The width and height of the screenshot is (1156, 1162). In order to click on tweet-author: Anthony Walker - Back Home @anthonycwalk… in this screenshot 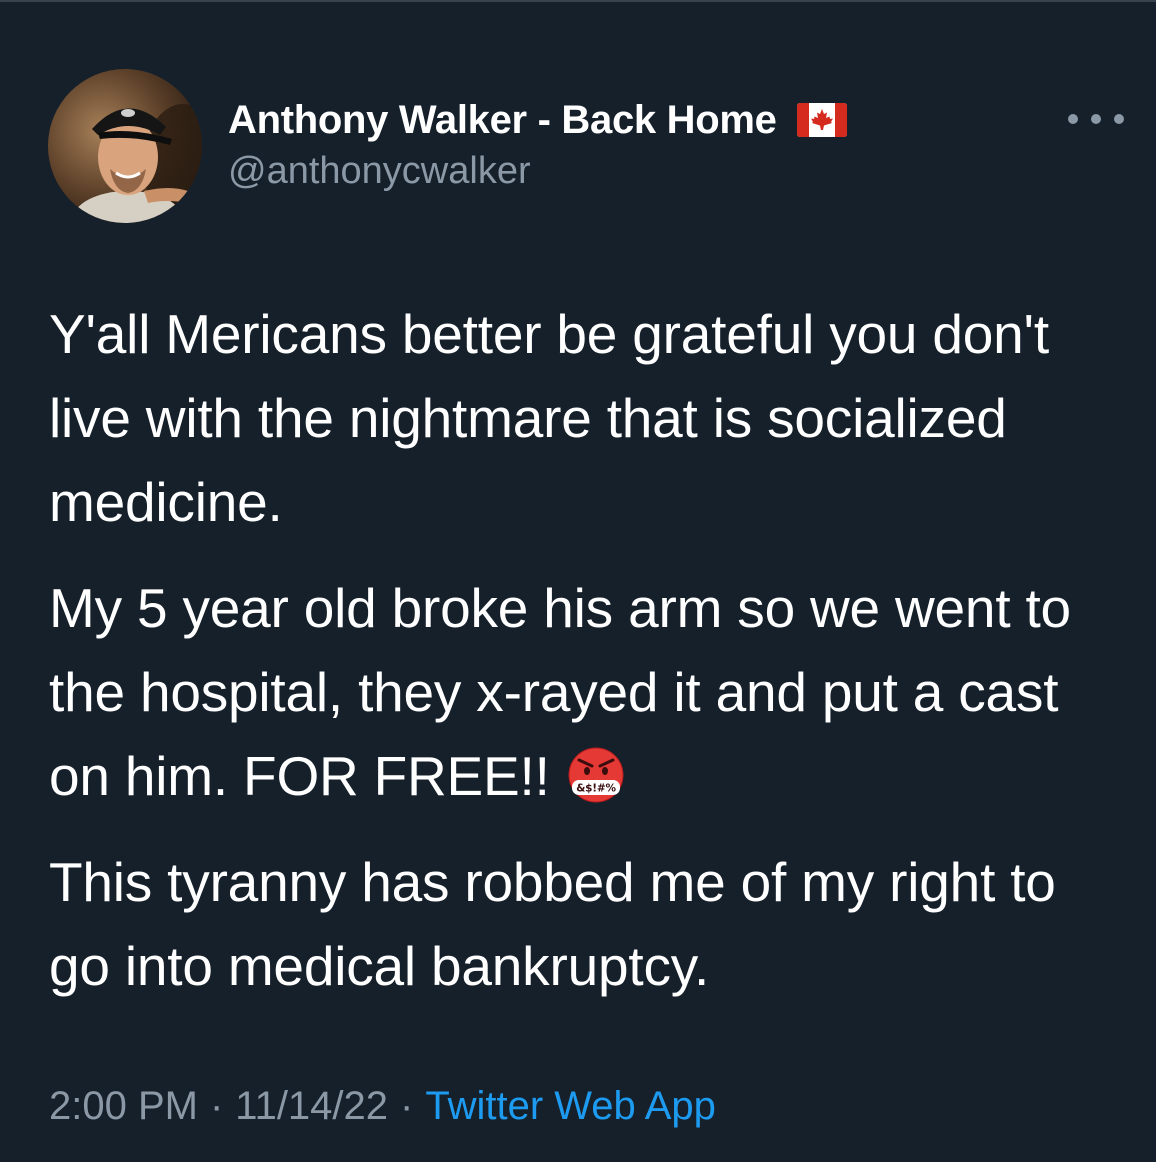, I will do `click(537, 144)`.